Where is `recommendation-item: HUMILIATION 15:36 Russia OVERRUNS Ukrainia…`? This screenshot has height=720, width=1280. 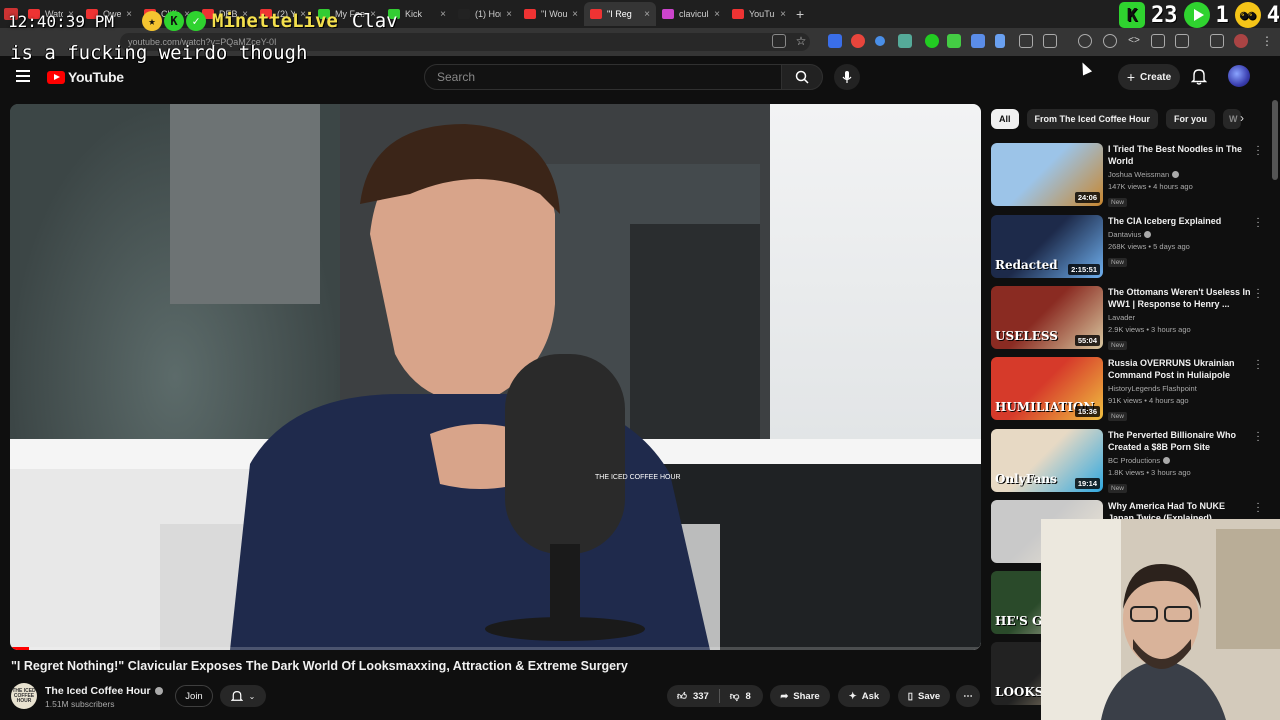 recommendation-item: HUMILIATION 15:36 Russia OVERRUNS Ukrainia… is located at coordinates (1128, 389).